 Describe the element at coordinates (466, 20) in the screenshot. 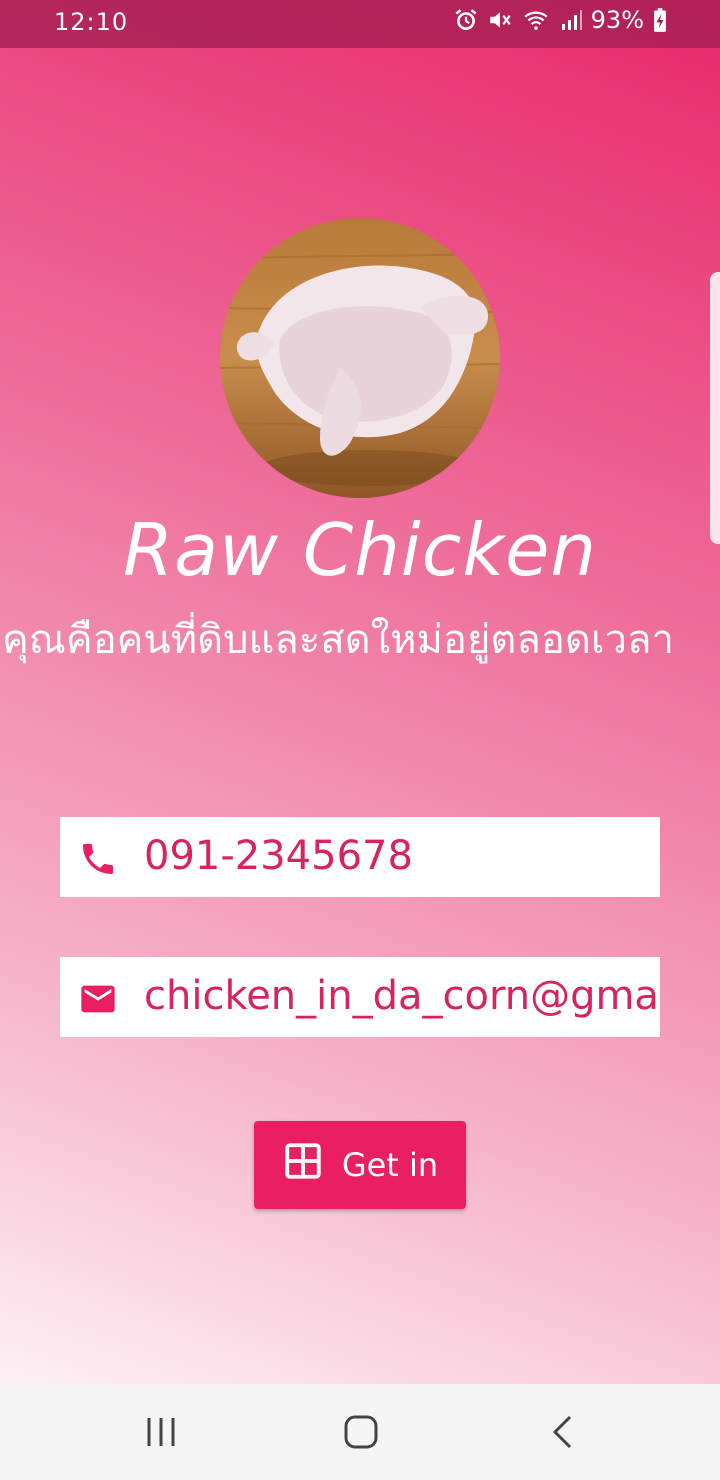

I see `alarm-icon` at that location.